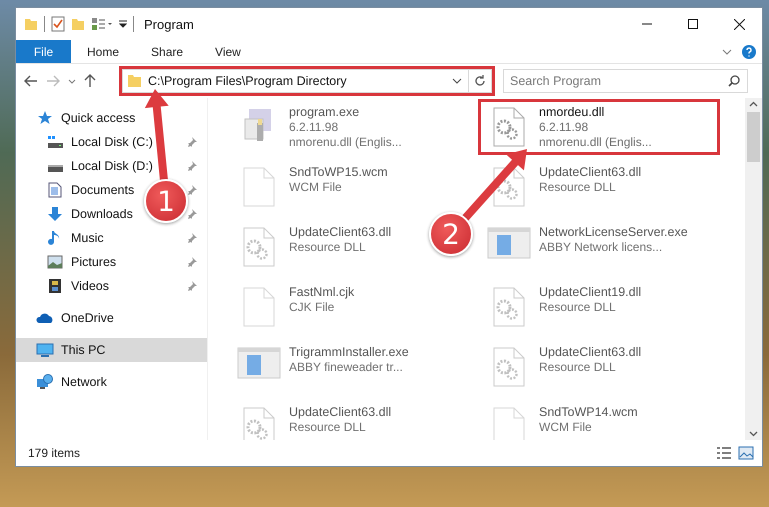  Describe the element at coordinates (724, 453) in the screenshot. I see `details-view-icon` at that location.